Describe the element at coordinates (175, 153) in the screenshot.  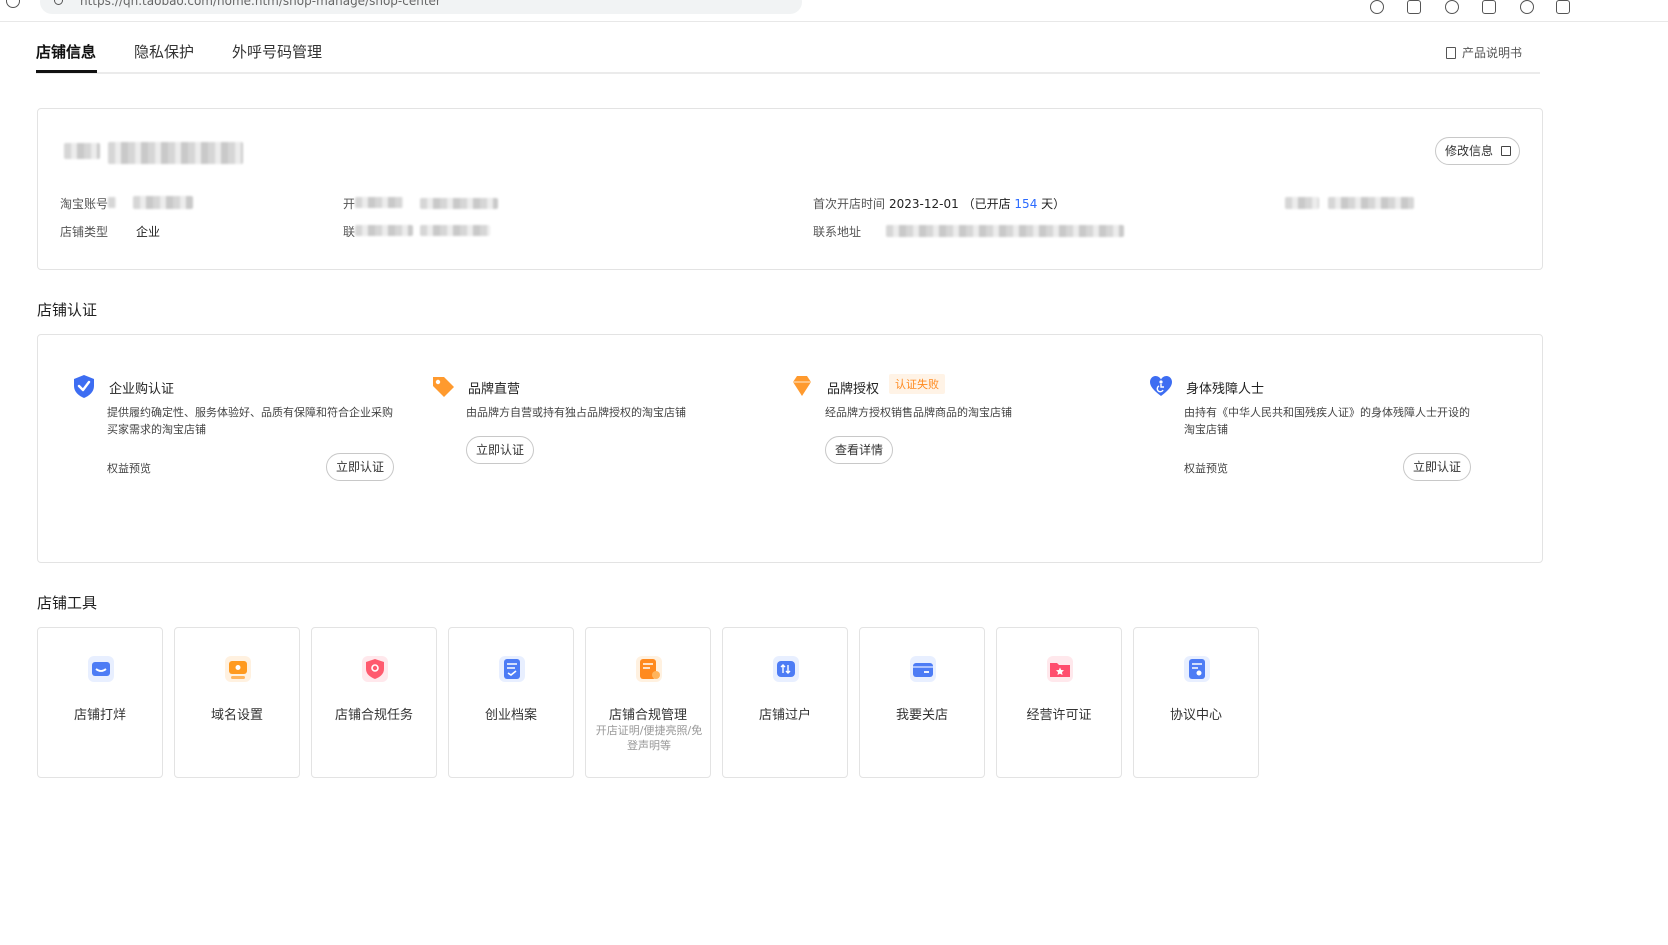
I see `shop-name-redacted` at that location.